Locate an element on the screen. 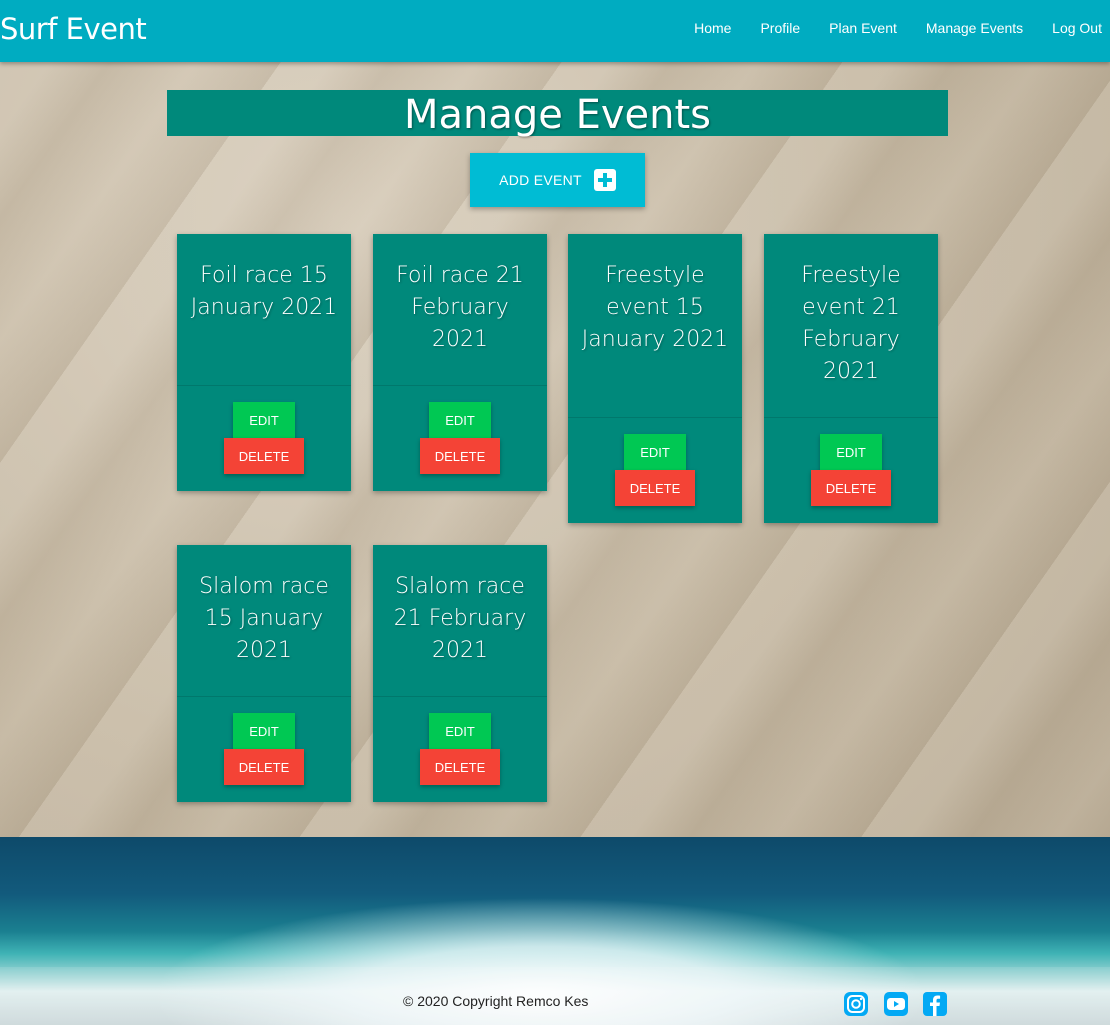  event-card: Foil race 21 February 2021 EDIT DELETE is located at coordinates (460, 362).